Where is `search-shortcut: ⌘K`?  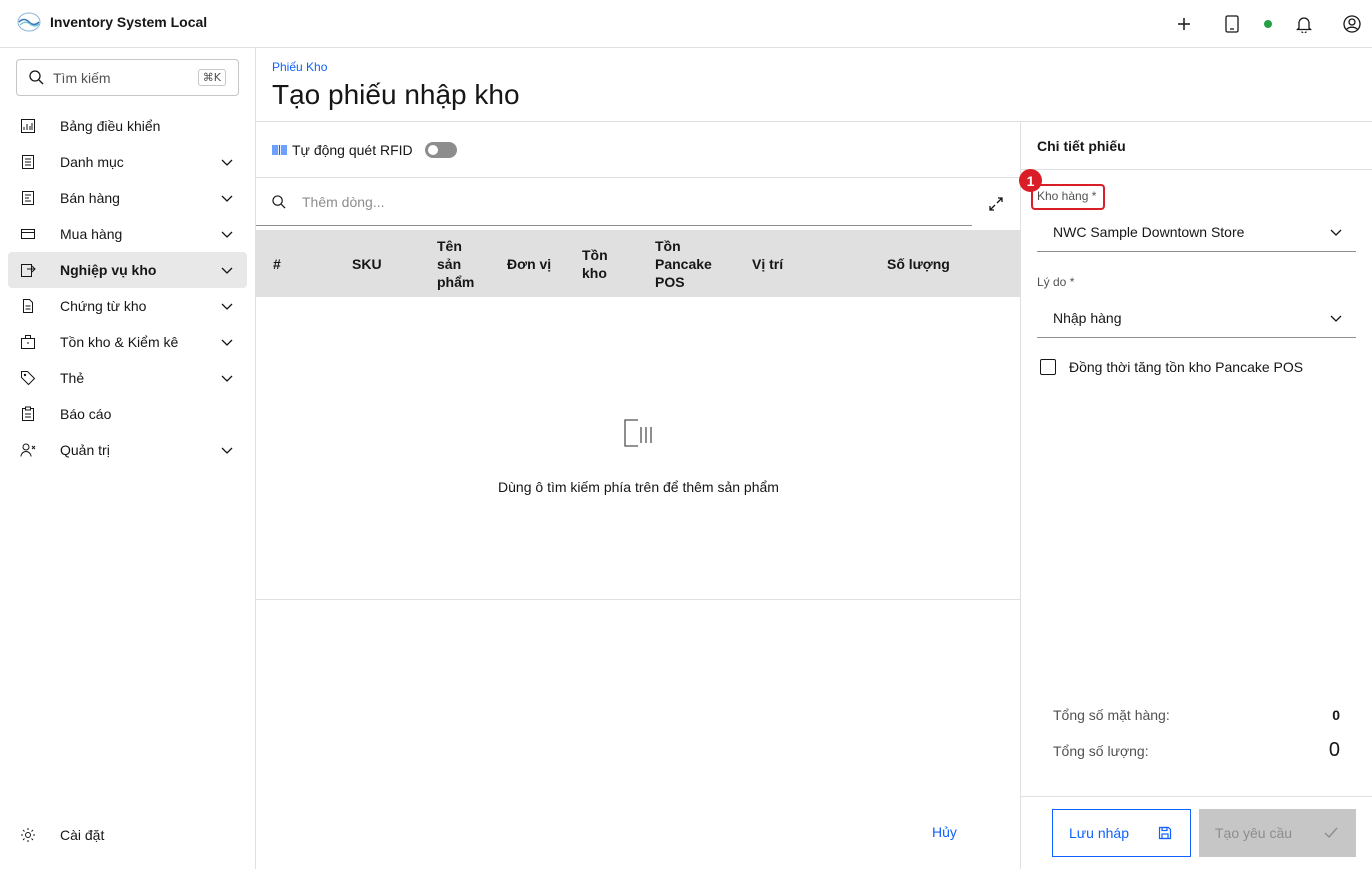 search-shortcut: ⌘K is located at coordinates (211, 77).